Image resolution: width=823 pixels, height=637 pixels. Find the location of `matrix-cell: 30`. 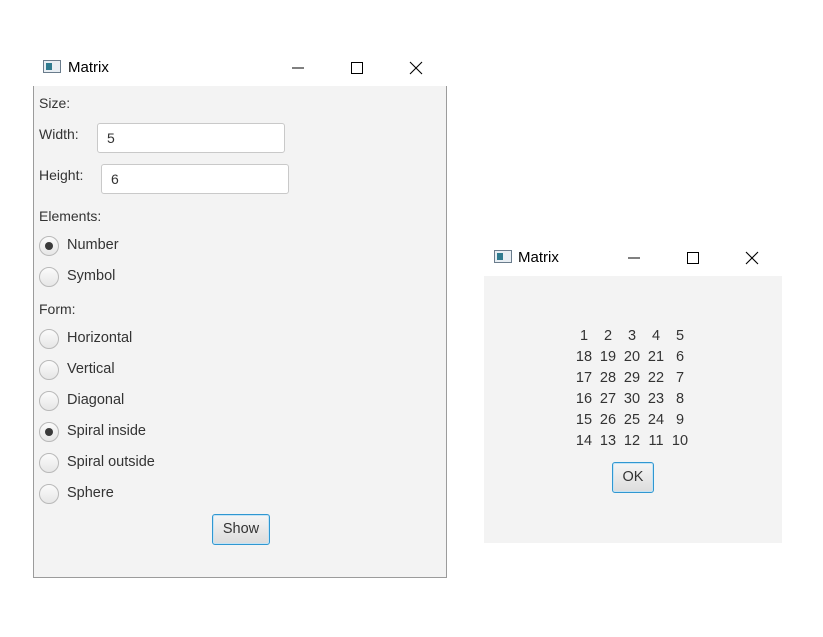

matrix-cell: 30 is located at coordinates (632, 399).